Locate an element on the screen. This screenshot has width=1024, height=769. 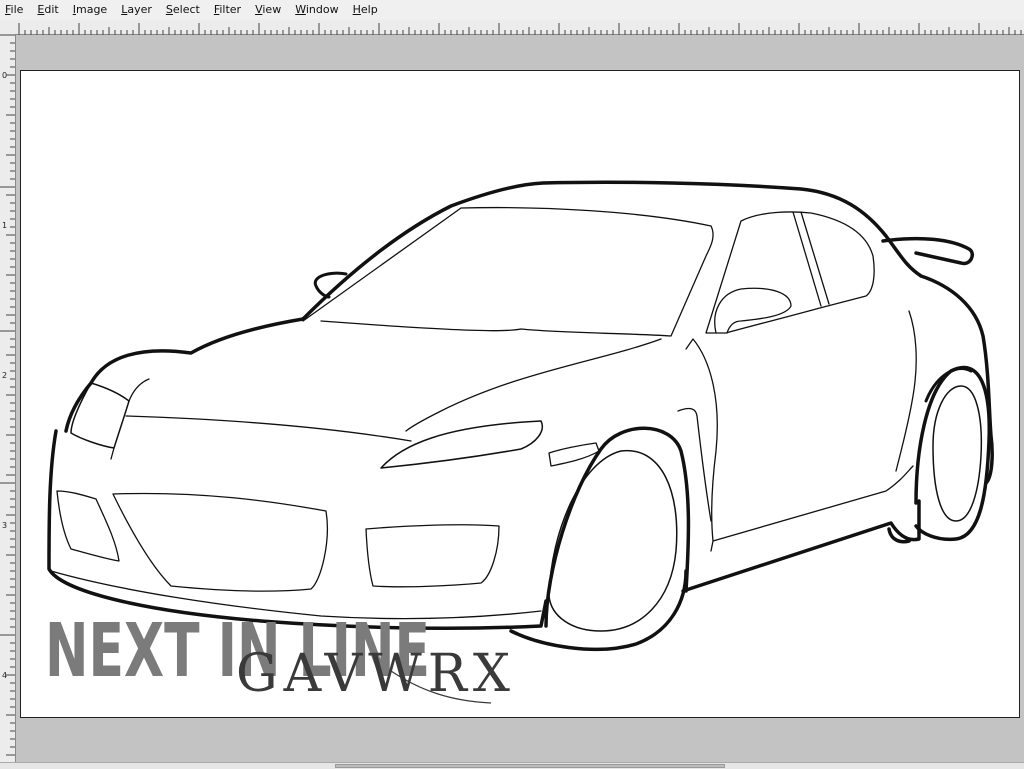
front-wheel is located at coordinates (613, 540).